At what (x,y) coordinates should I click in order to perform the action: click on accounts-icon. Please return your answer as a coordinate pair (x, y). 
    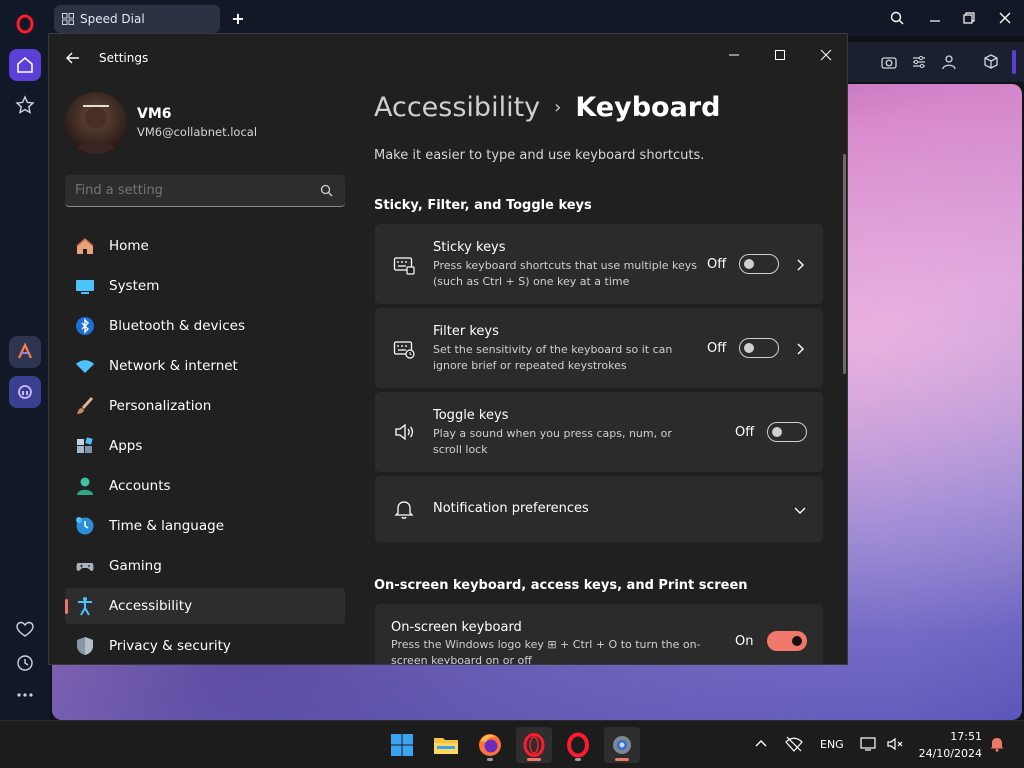
    Looking at the image, I should click on (85, 486).